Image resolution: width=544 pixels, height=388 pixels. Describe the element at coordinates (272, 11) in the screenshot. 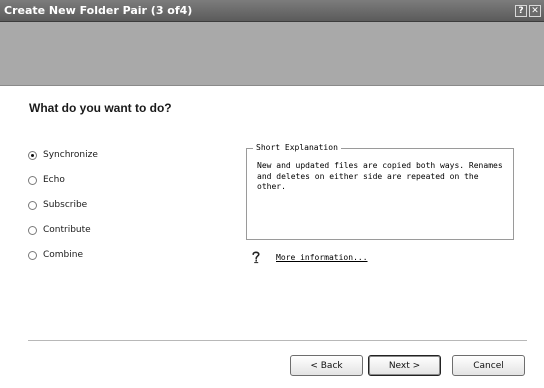

I see `title-bar: Create New Folder Pair (3 of4) ? ✕` at that location.